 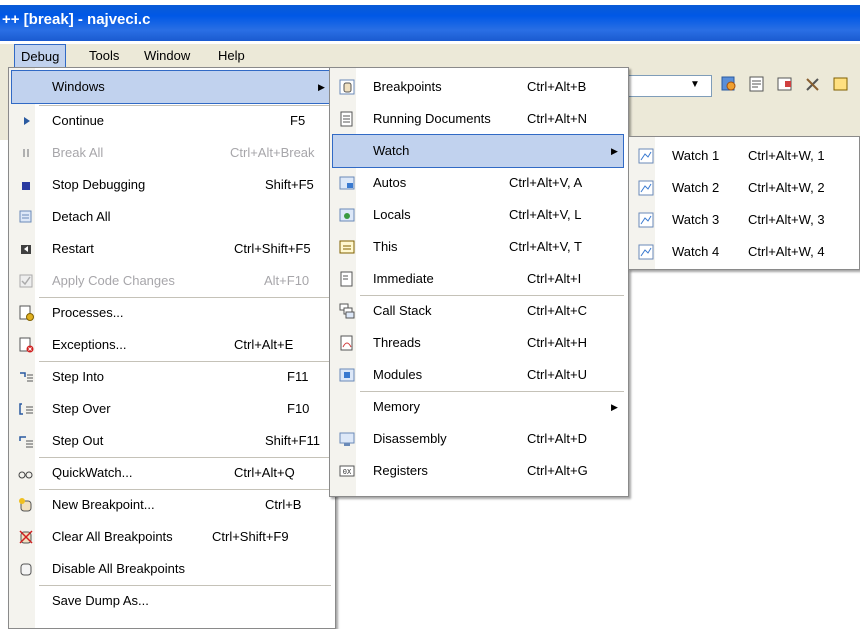 What do you see at coordinates (26, 442) in the screenshot?
I see `step-out-icon` at bounding box center [26, 442].